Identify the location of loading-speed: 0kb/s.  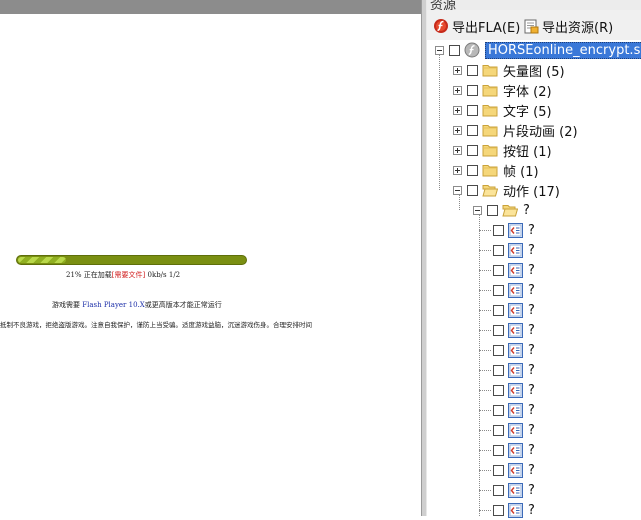
(157, 275).